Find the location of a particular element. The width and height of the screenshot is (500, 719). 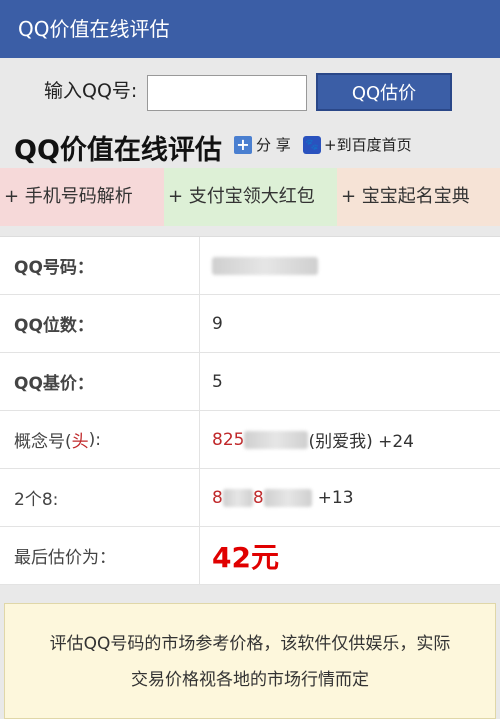

phone-number-lookup-link: + 手机号码解析 is located at coordinates (82, 197).